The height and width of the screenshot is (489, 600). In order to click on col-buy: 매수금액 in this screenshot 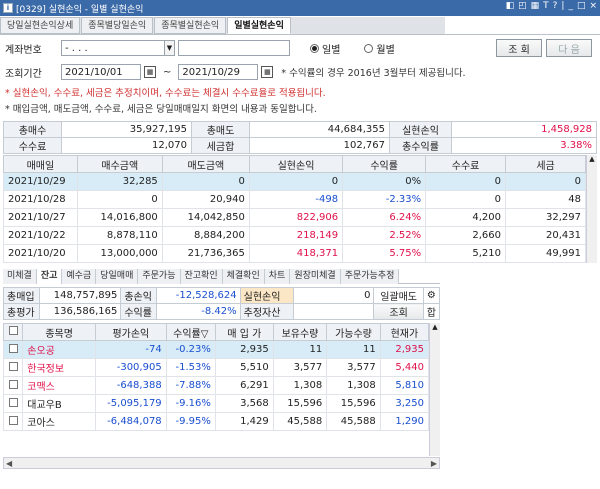, I will do `click(119, 164)`.